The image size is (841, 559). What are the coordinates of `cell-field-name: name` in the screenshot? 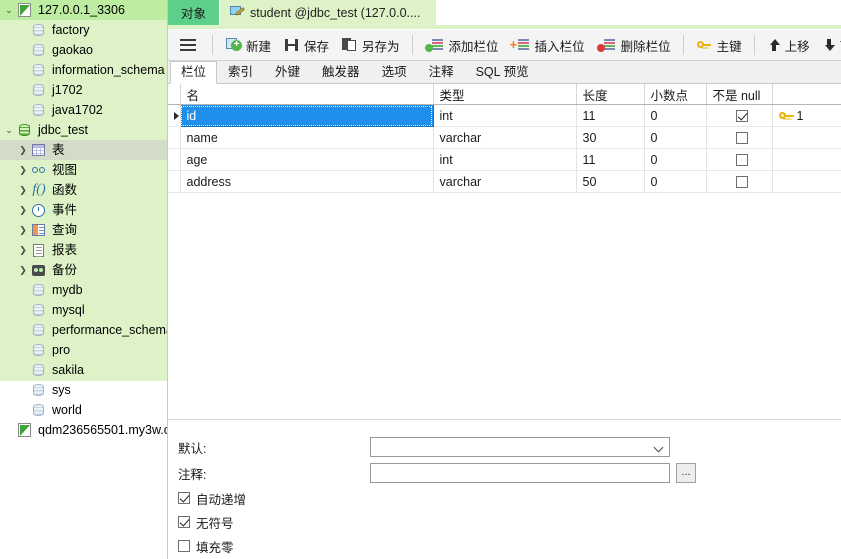 It's located at (307, 137).